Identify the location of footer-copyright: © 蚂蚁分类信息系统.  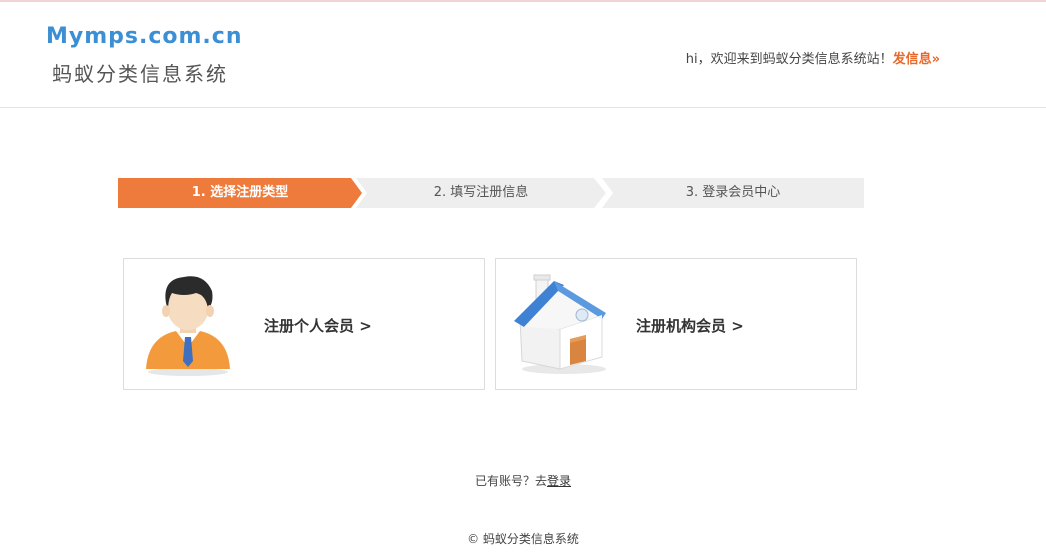
(523, 539).